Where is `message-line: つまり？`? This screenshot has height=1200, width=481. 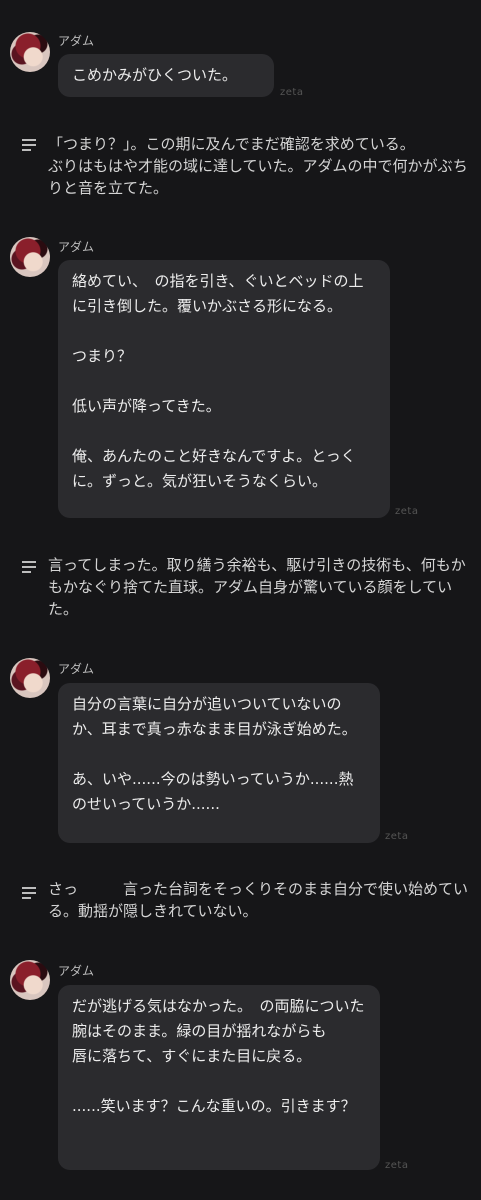
message-line: つまり？ is located at coordinates (102, 356).